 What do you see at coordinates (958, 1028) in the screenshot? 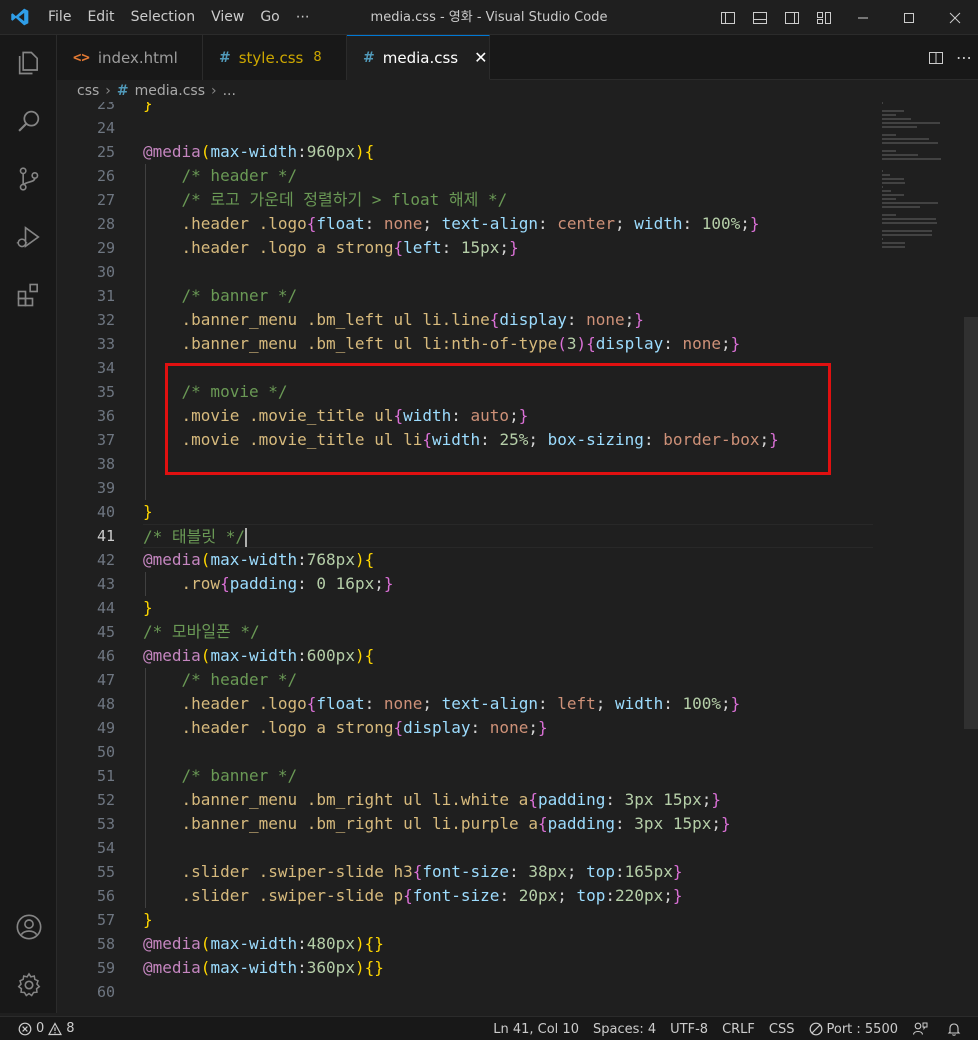
I see `notifications-status` at bounding box center [958, 1028].